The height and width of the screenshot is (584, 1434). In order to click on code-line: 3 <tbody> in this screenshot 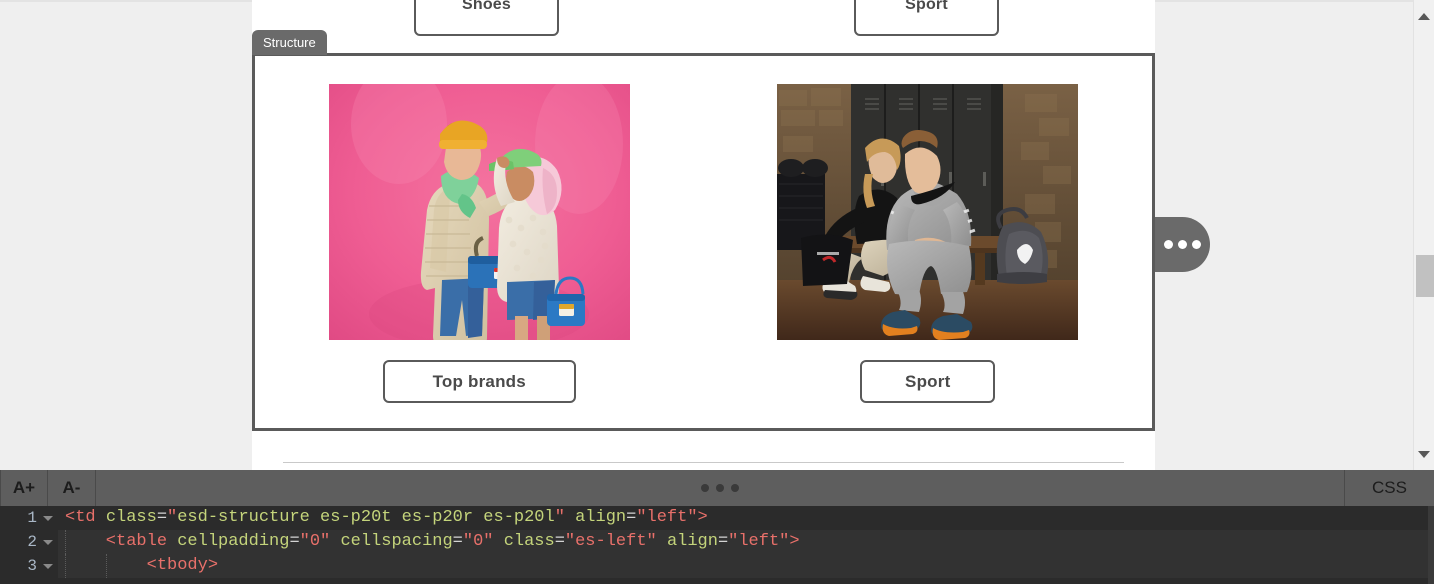, I will do `click(717, 566)`.